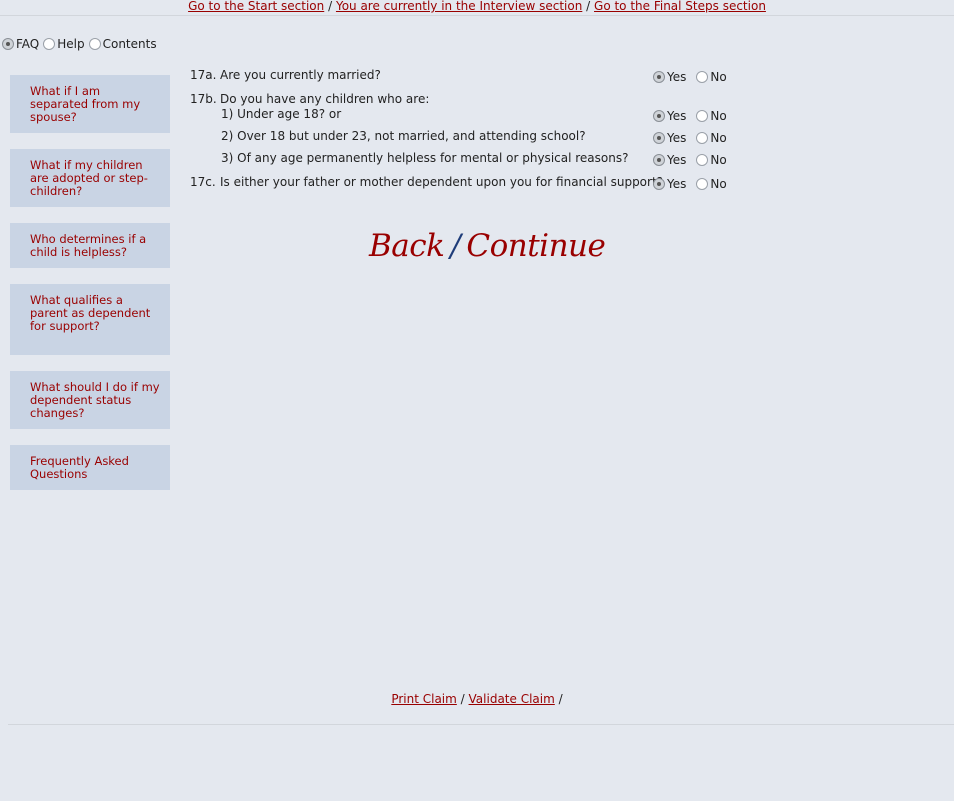 This screenshot has width=954, height=801. I want to click on sidebar-mode-tabs: FAQ Help Contents, so click(81, 44).